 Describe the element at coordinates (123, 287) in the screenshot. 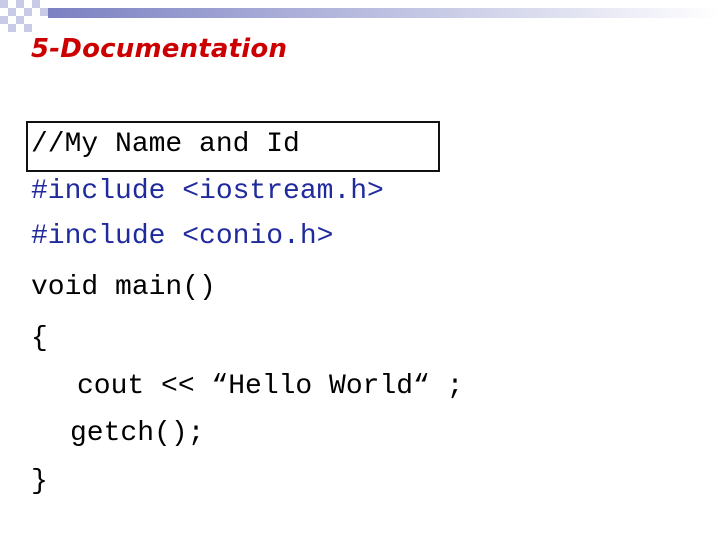

I see `code-main-line: void main()` at that location.